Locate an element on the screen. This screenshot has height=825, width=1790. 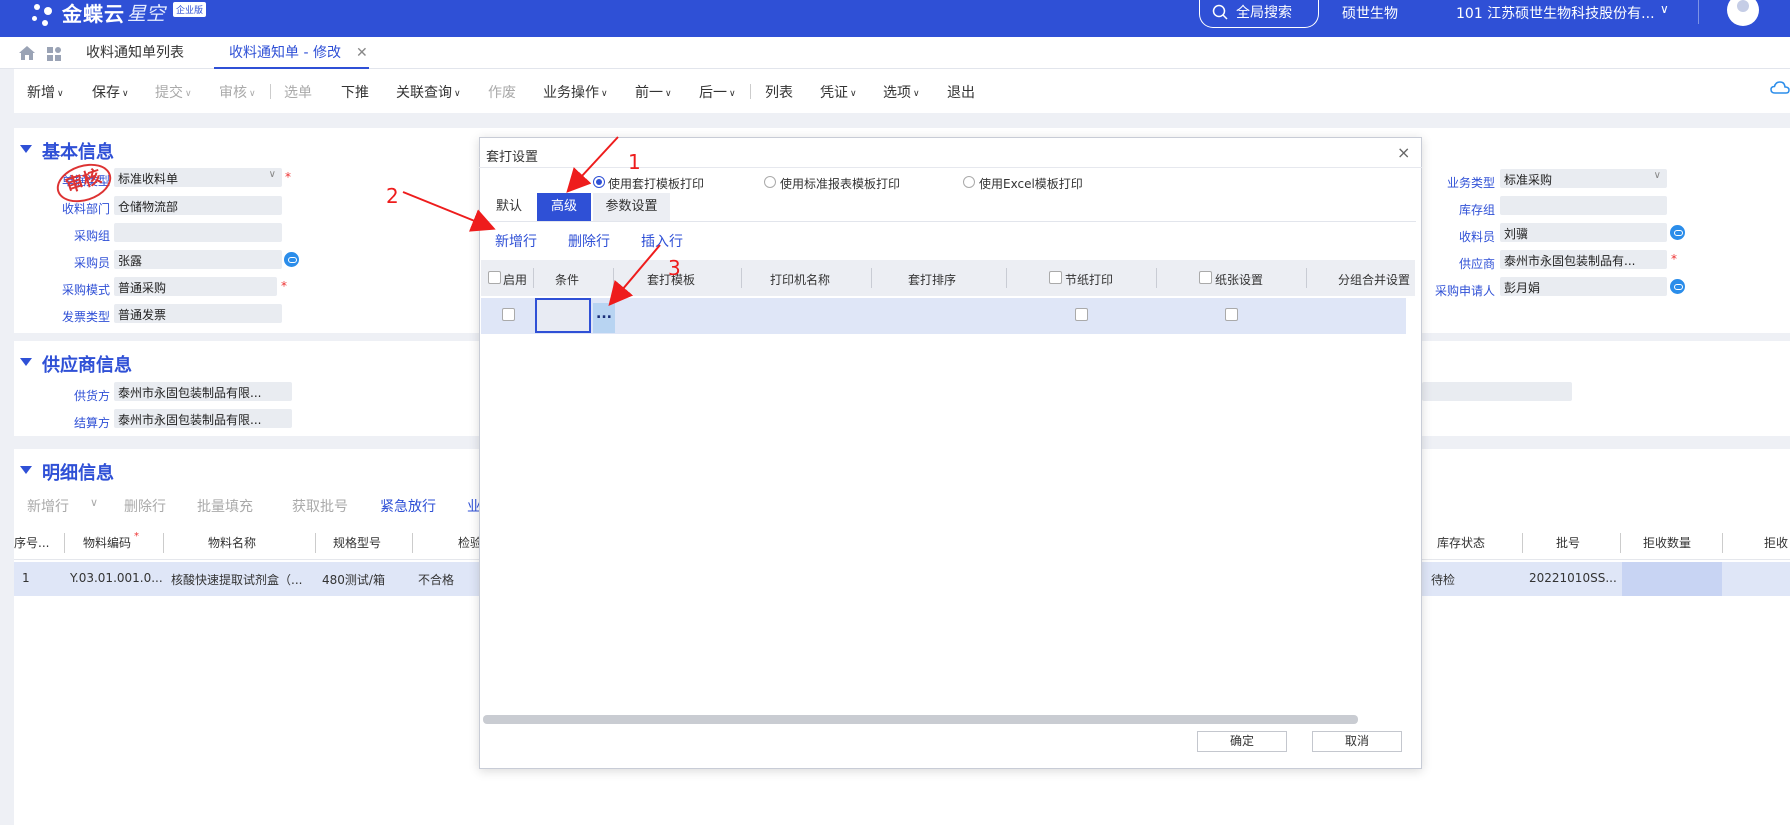
annotation-label: 3 is located at coordinates (674, 268).